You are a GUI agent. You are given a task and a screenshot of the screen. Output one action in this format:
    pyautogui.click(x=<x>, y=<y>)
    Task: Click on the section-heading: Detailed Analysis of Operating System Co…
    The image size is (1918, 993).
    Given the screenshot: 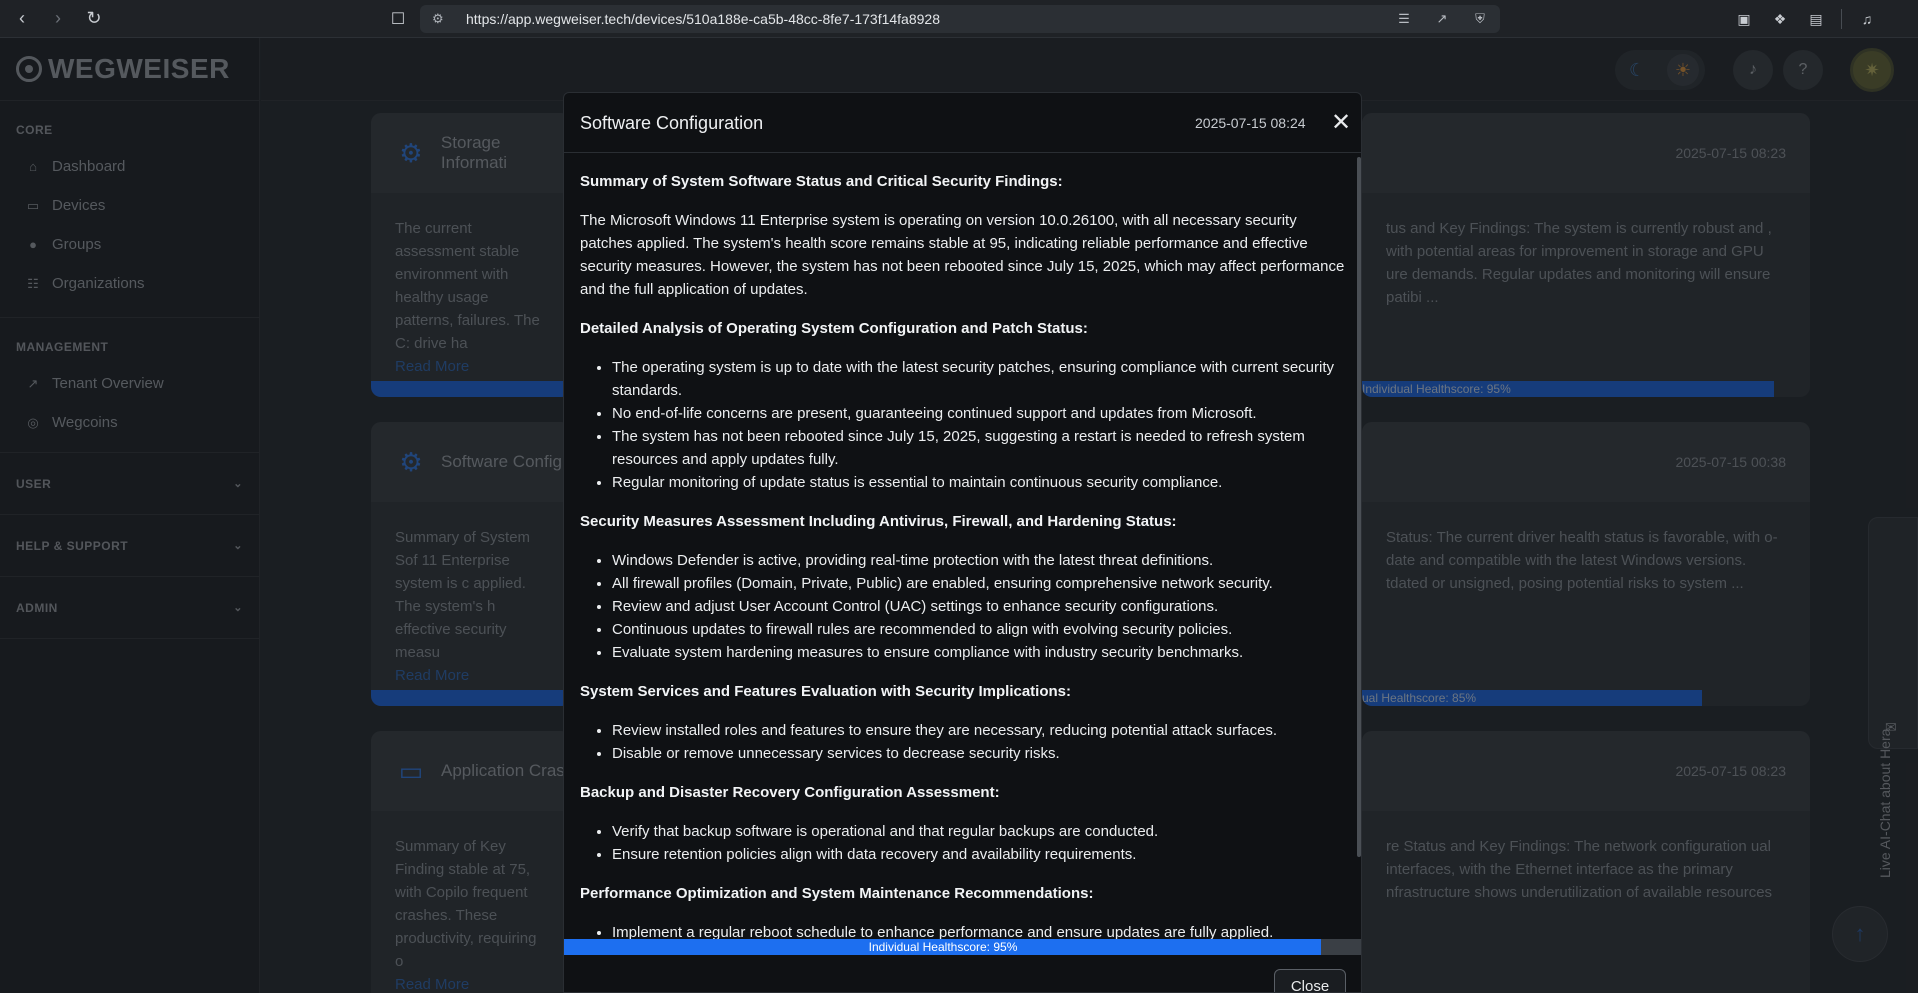 What is the action you would take?
    pyautogui.click(x=834, y=328)
    